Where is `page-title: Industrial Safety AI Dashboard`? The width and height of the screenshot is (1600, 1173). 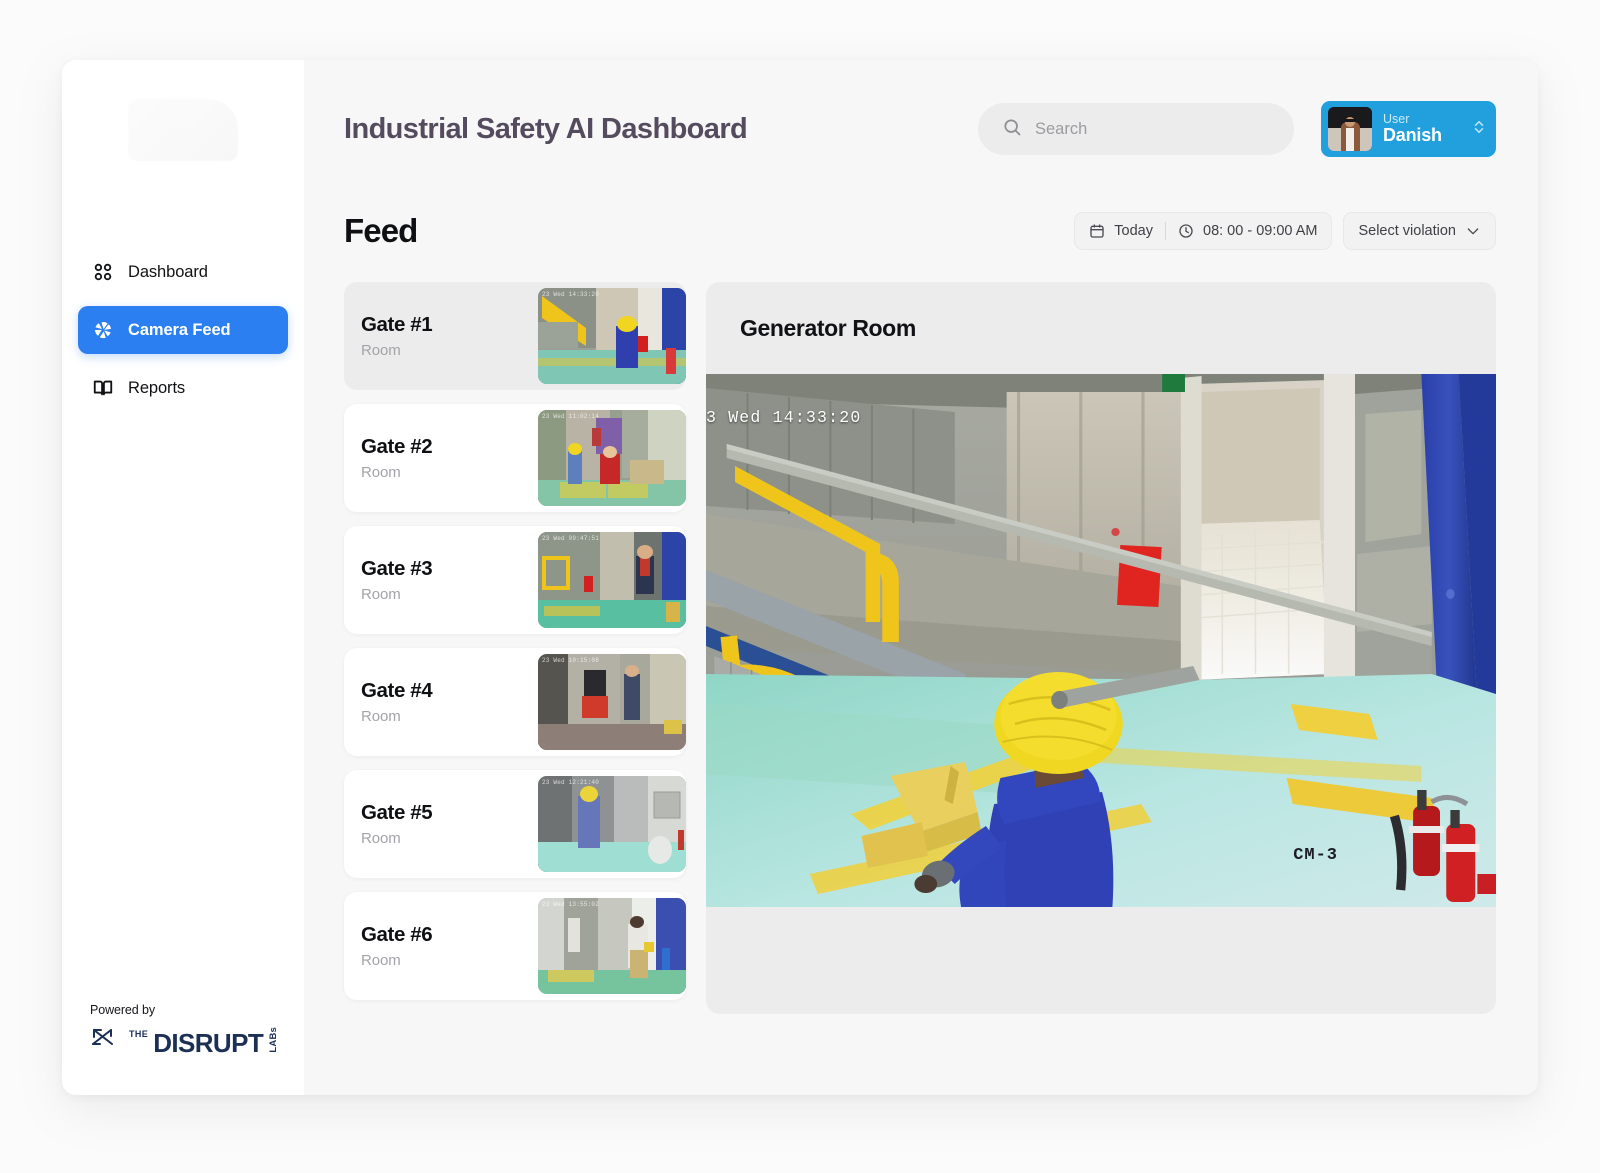
page-title: Industrial Safety AI Dashboard is located at coordinates (546, 128).